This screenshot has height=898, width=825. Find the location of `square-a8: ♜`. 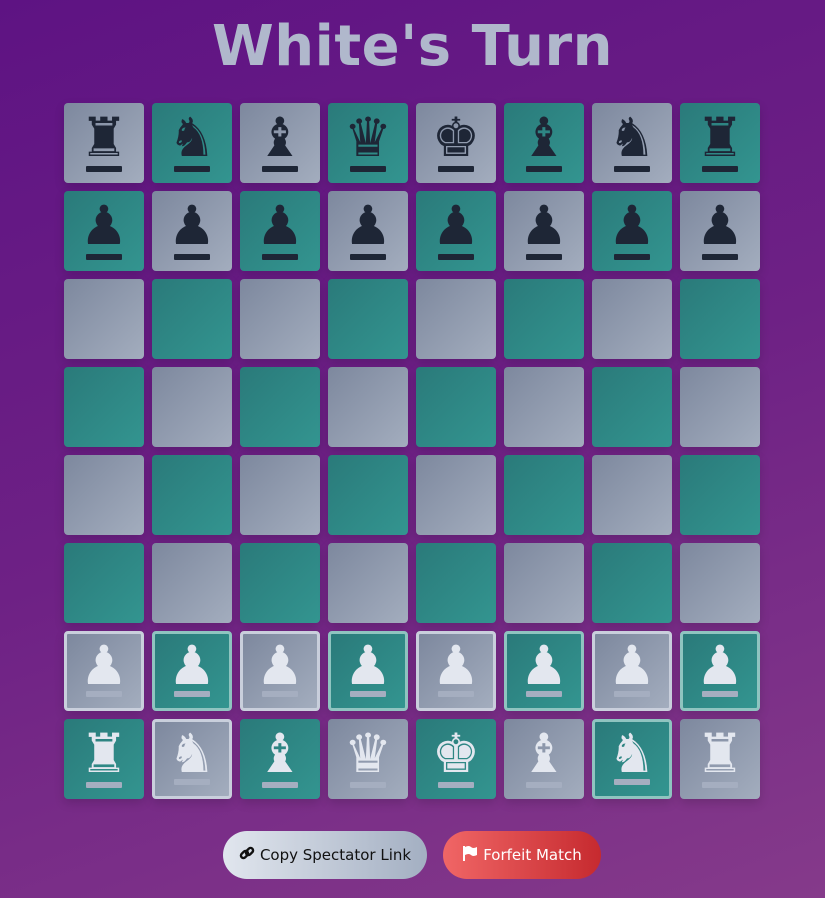

square-a8: ♜ is located at coordinates (104, 143).